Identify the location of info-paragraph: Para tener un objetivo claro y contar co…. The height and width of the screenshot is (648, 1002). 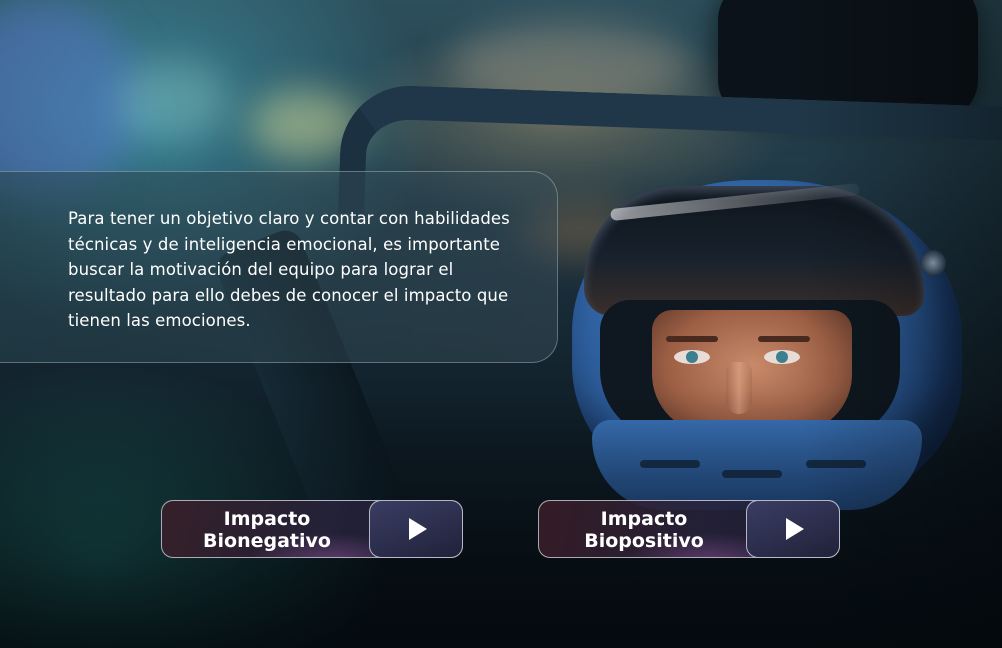
(289, 269).